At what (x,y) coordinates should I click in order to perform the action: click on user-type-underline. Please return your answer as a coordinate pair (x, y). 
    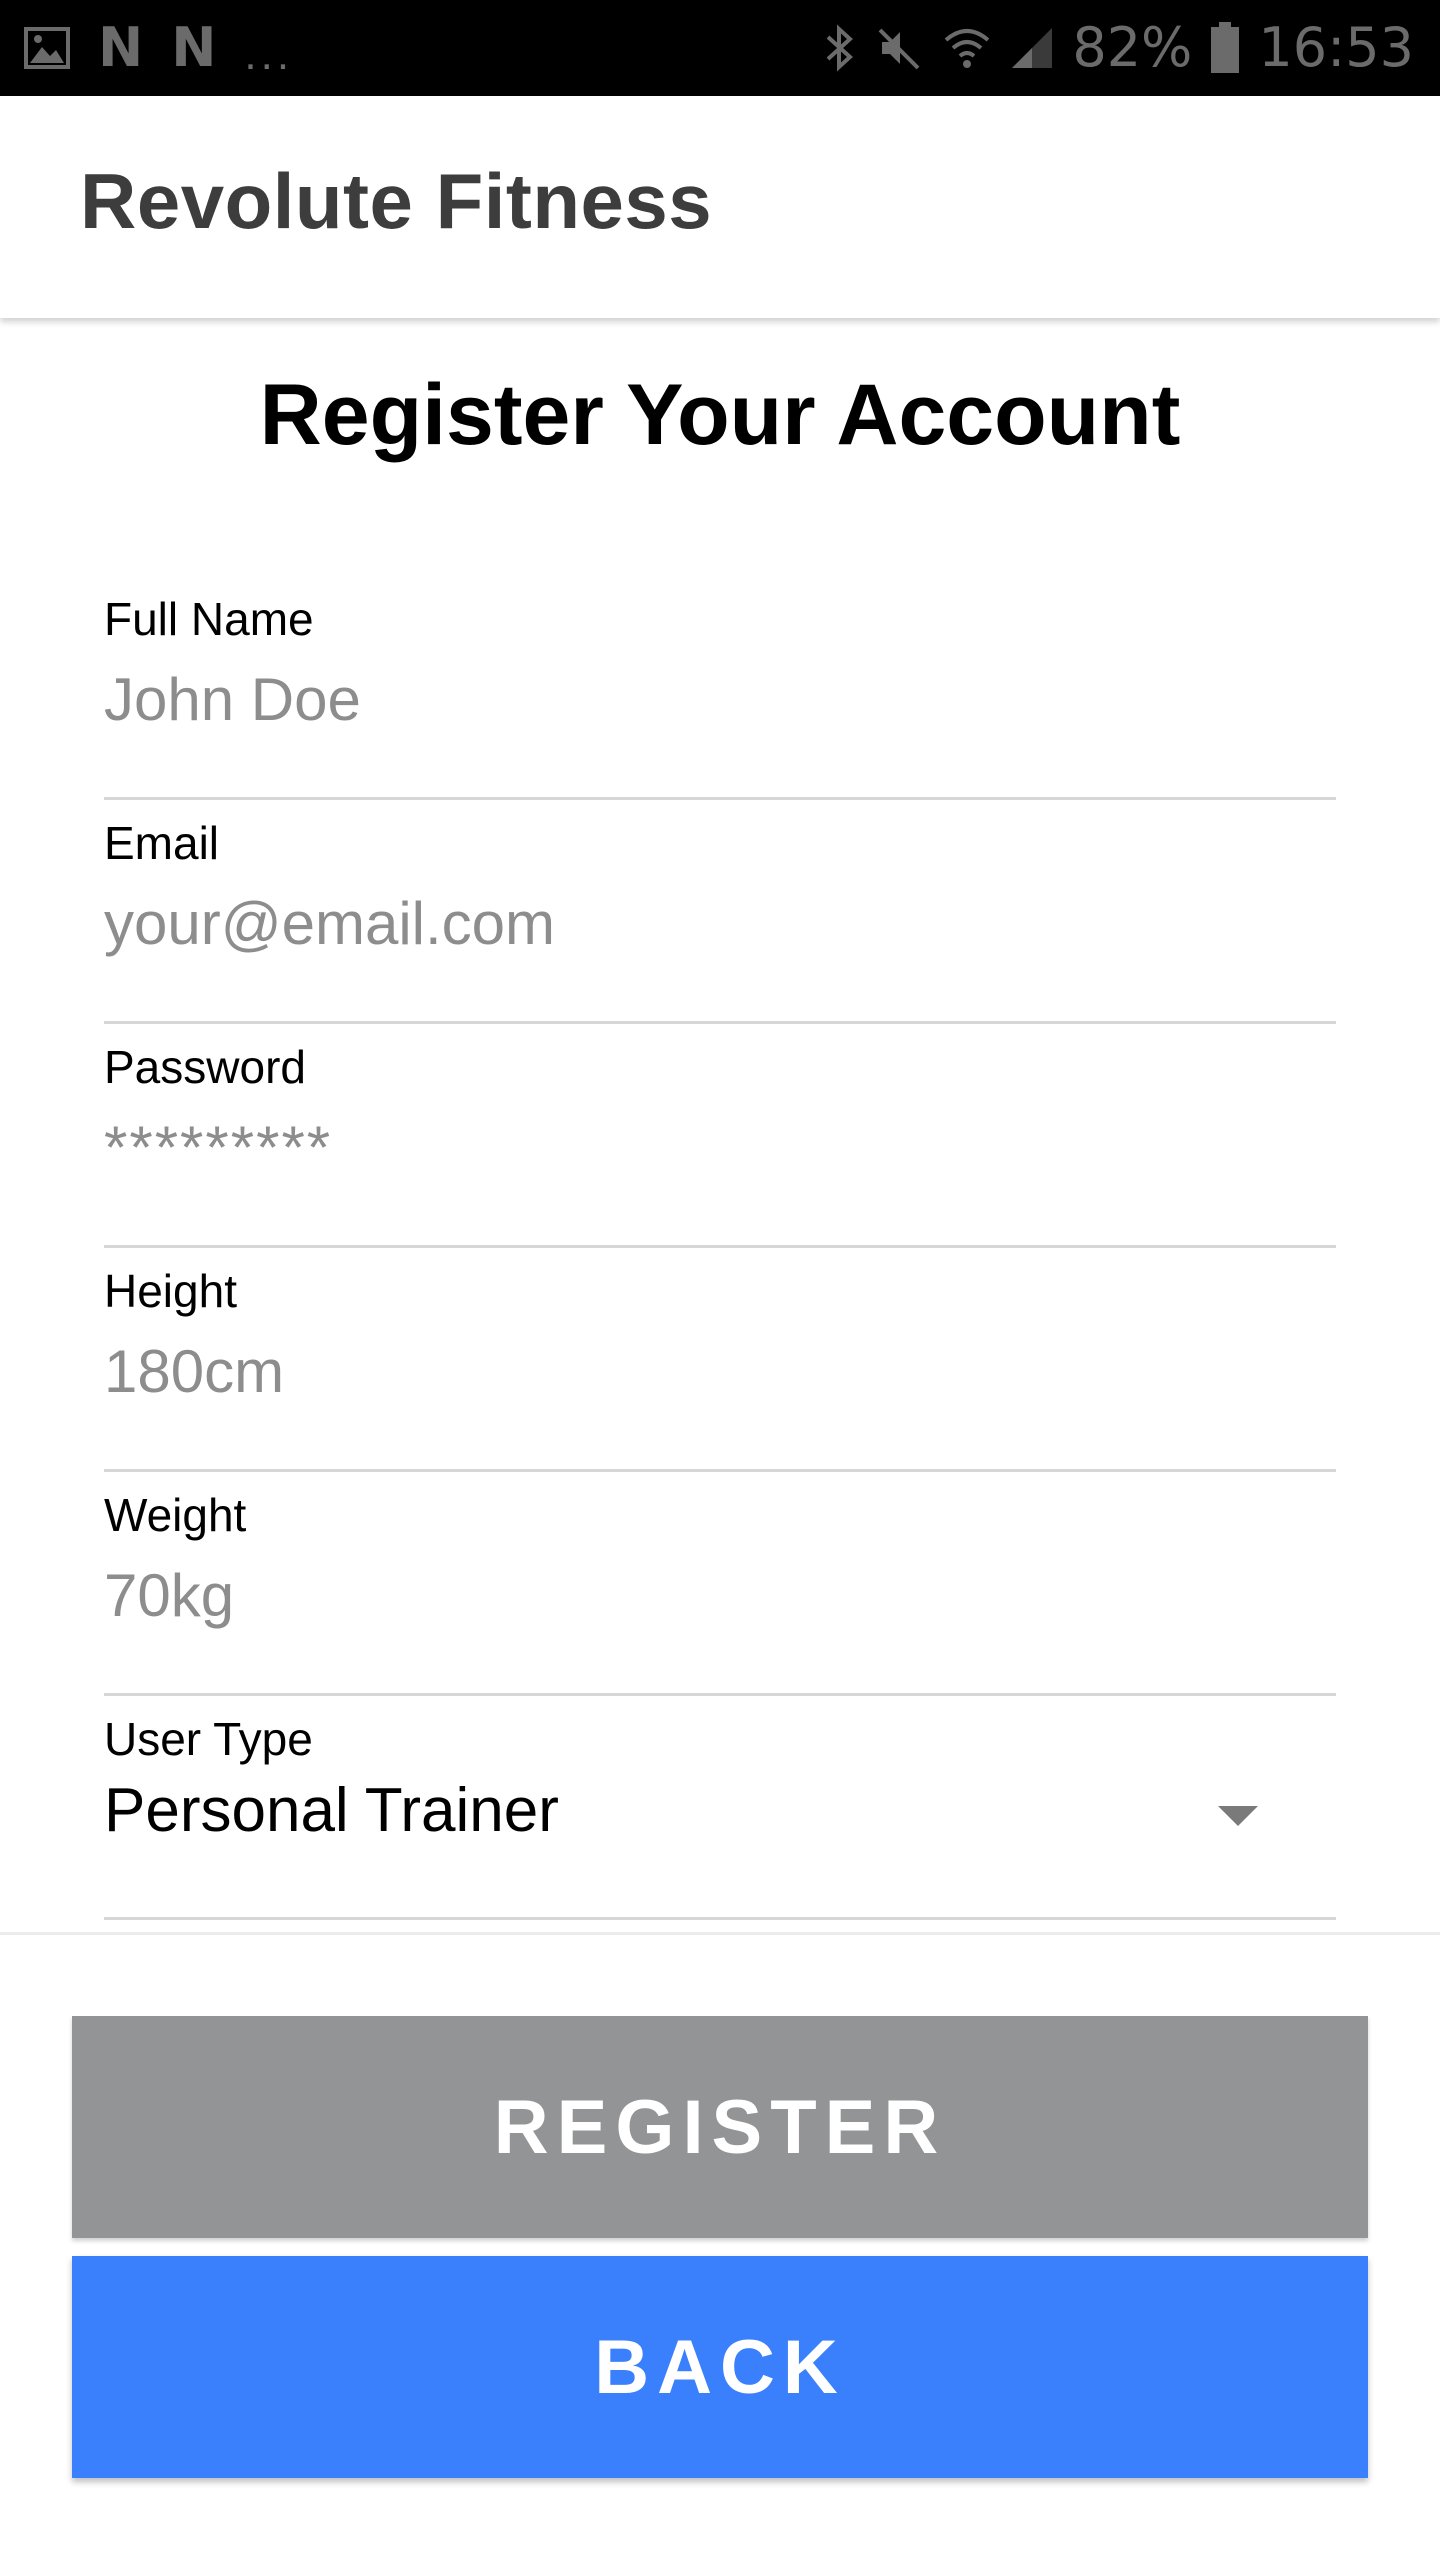
    Looking at the image, I should click on (720, 1918).